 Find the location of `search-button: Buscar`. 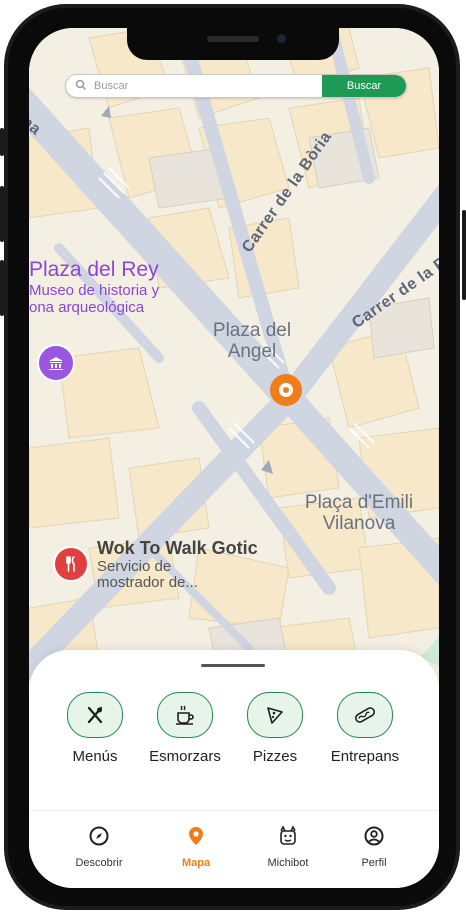

search-button: Buscar is located at coordinates (364, 86).